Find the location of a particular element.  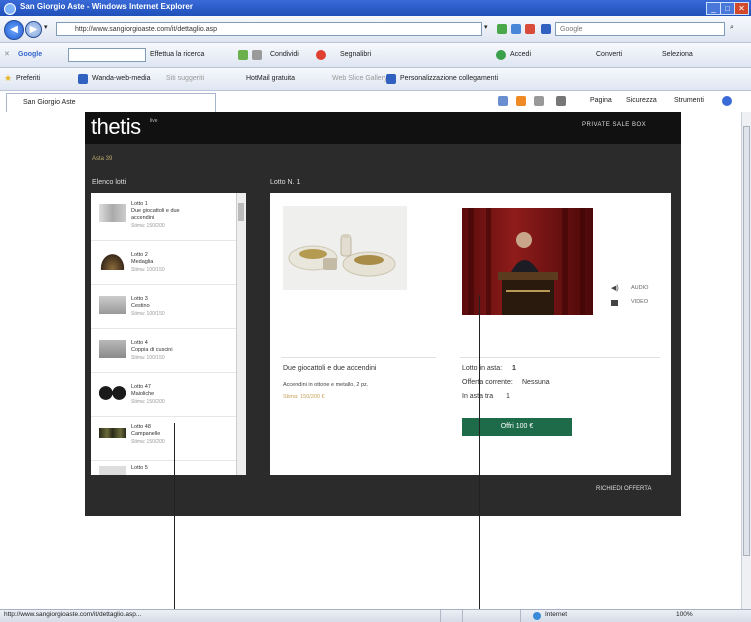

forward-icon: ▶ is located at coordinates (33, 29).